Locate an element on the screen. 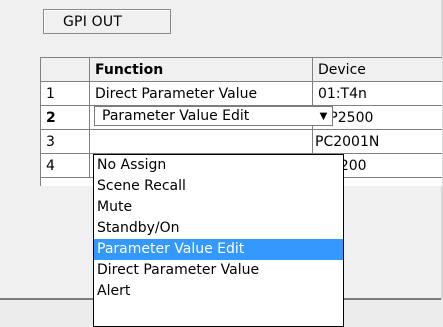 The width and height of the screenshot is (443, 327). gpi-out-tab: GPI OUT is located at coordinates (107, 21).